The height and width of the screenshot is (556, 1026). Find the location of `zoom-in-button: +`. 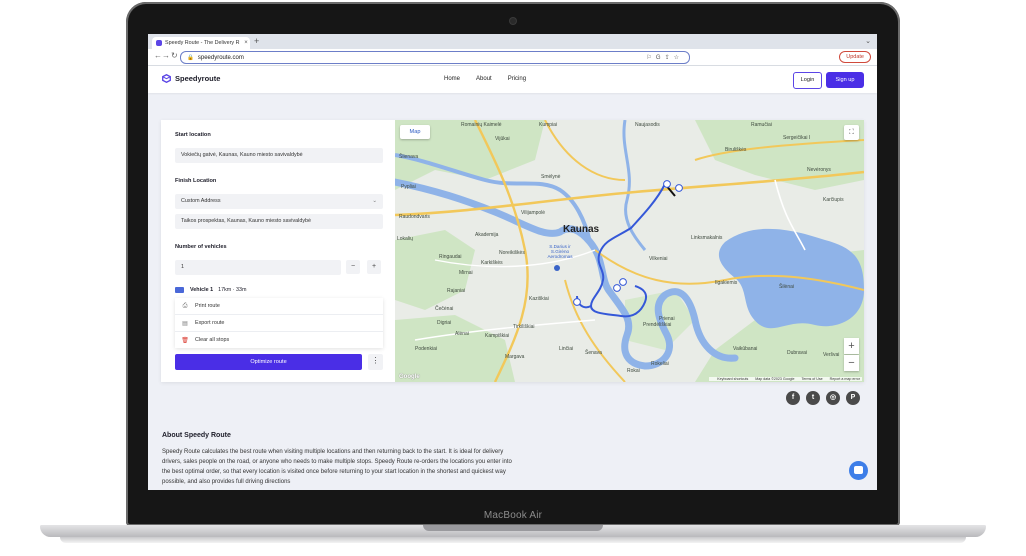

zoom-in-button: + is located at coordinates (851, 346).